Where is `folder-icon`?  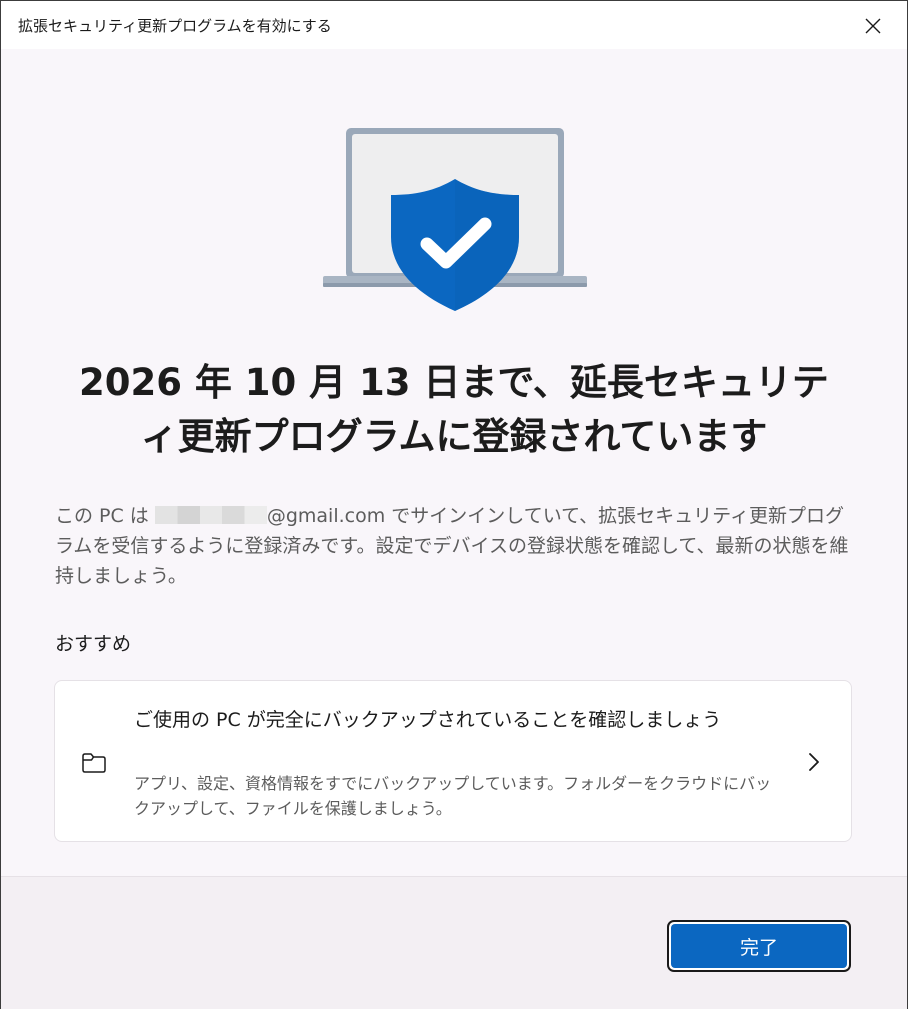 folder-icon is located at coordinates (94, 763).